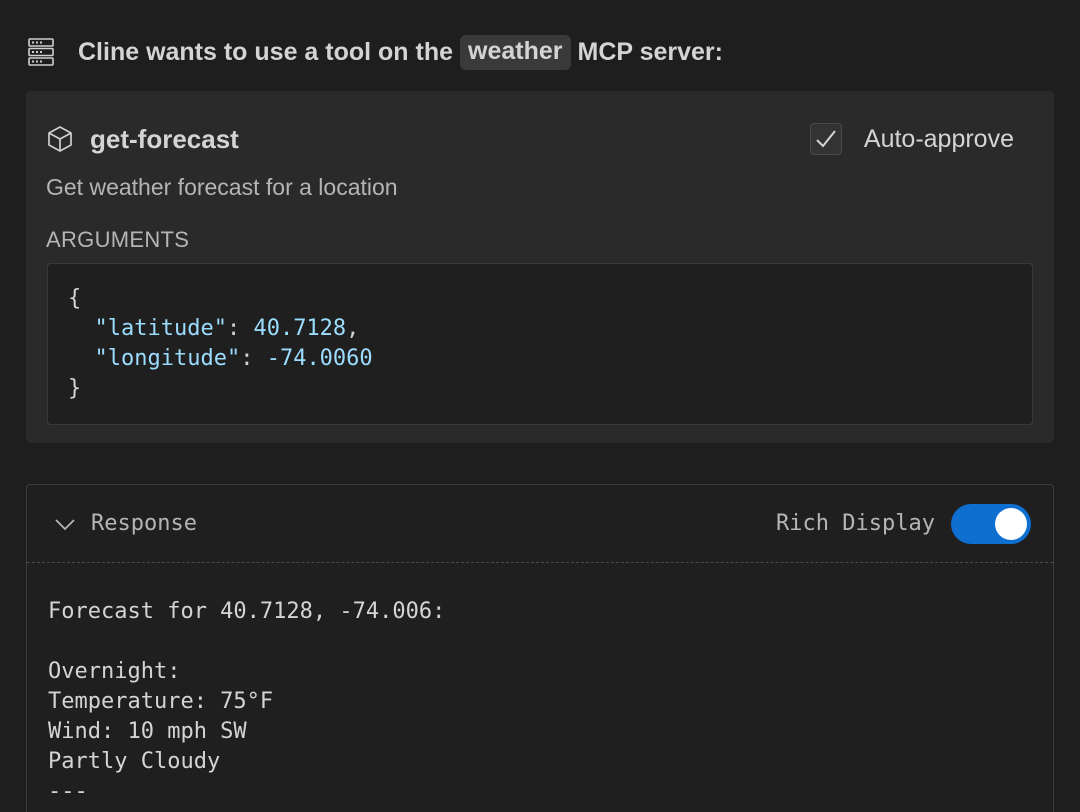 This screenshot has width=1080, height=812. I want to click on code-value-longitude: -74.0060, so click(319, 358).